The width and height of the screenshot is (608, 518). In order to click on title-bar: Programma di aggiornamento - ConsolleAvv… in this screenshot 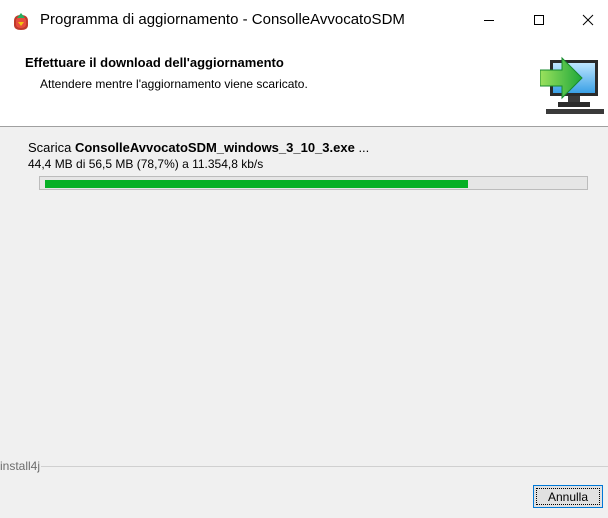, I will do `click(304, 20)`.